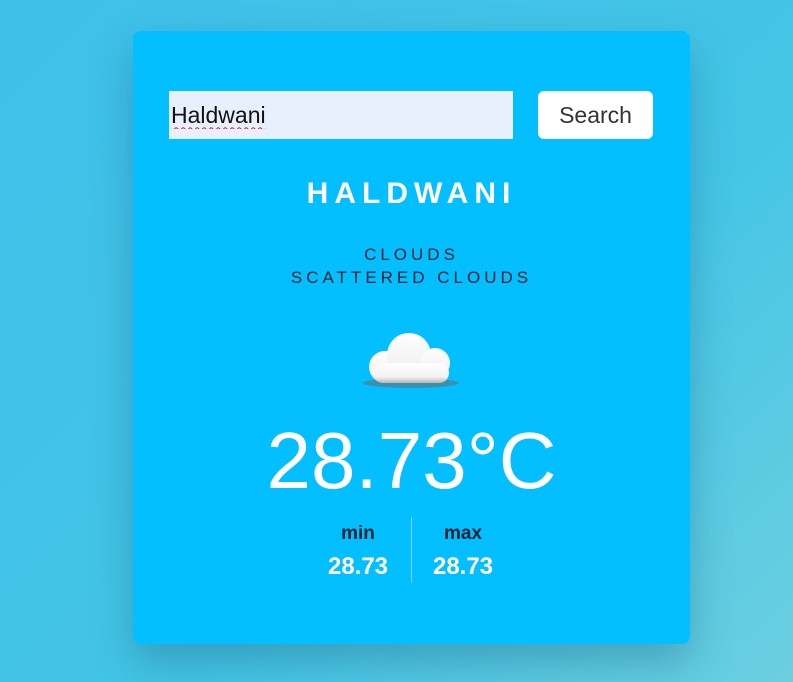  What do you see at coordinates (463, 566) in the screenshot?
I see `max-value: 28.73` at bounding box center [463, 566].